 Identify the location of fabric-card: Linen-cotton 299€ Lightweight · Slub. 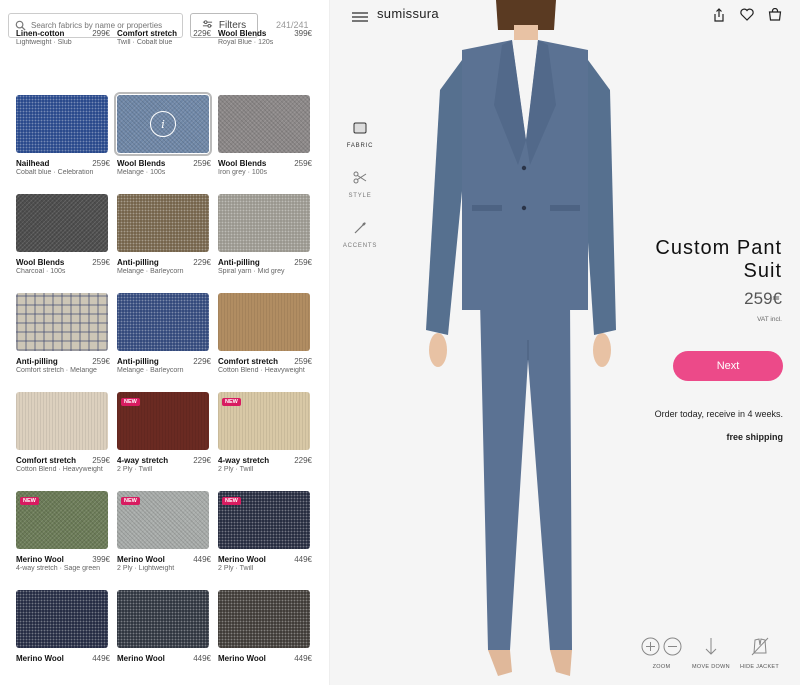
(63, 23).